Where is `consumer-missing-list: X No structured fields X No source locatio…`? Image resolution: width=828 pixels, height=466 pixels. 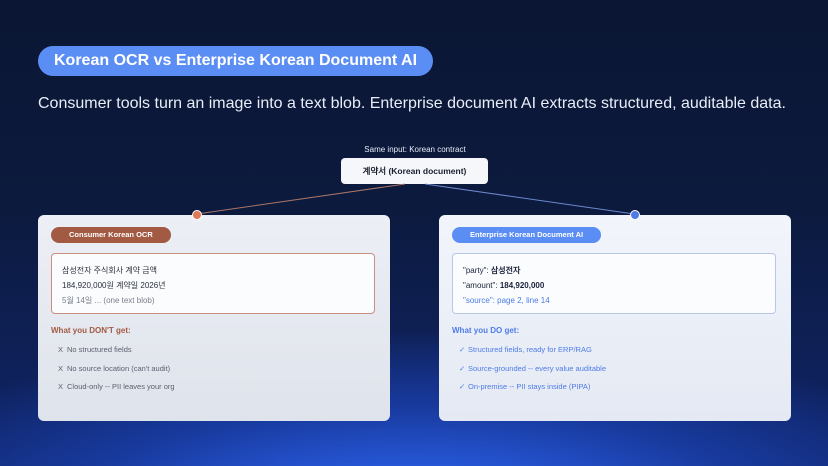
consumer-missing-list: X No structured fields X No source locatio… is located at coordinates (116, 372).